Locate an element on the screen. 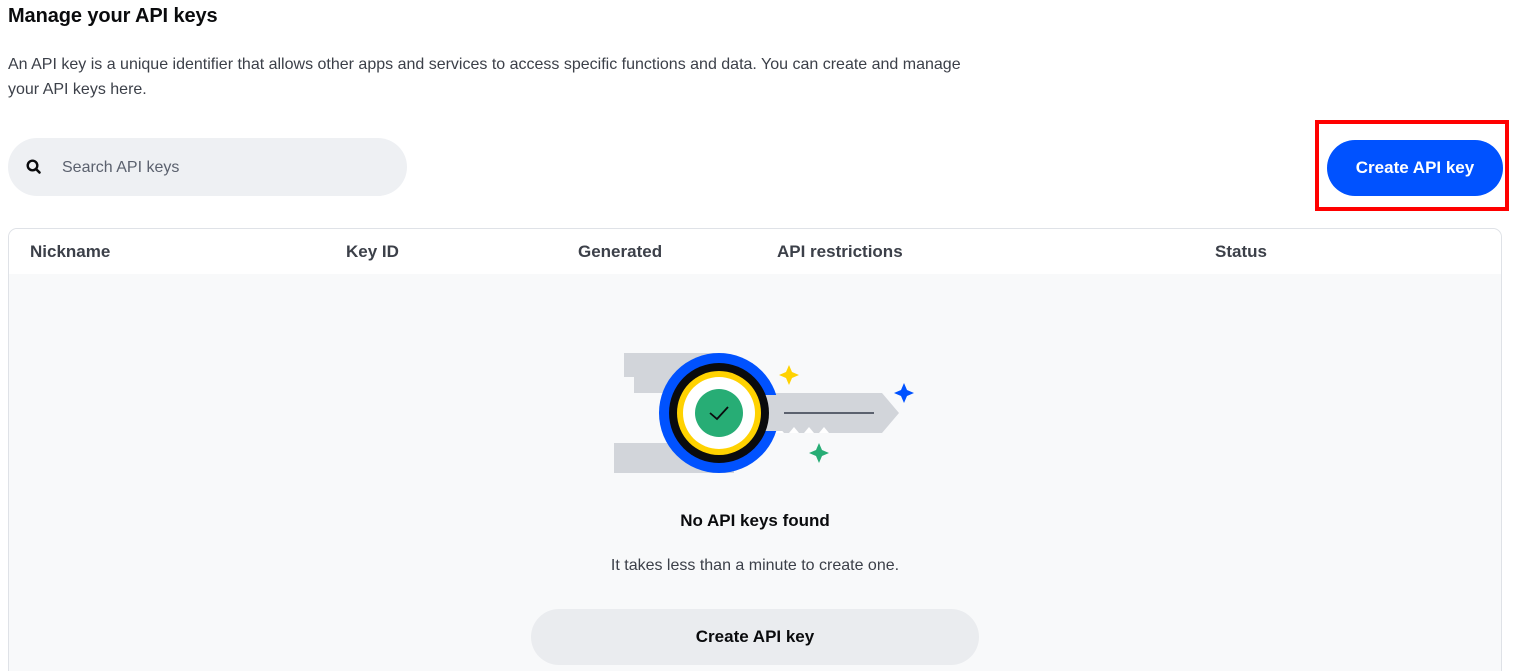 The image size is (1518, 671). column-header-api-restrictions: API restrictions is located at coordinates (840, 252).